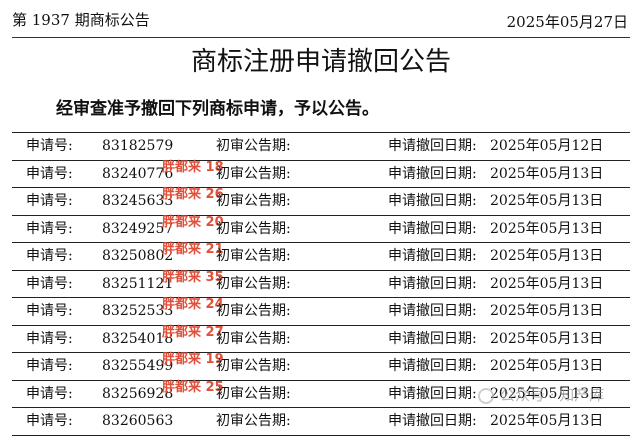  Describe the element at coordinates (321, 19) in the screenshot. I see `page-header: 第 1937 期商标公告 2025年05月27日` at that location.